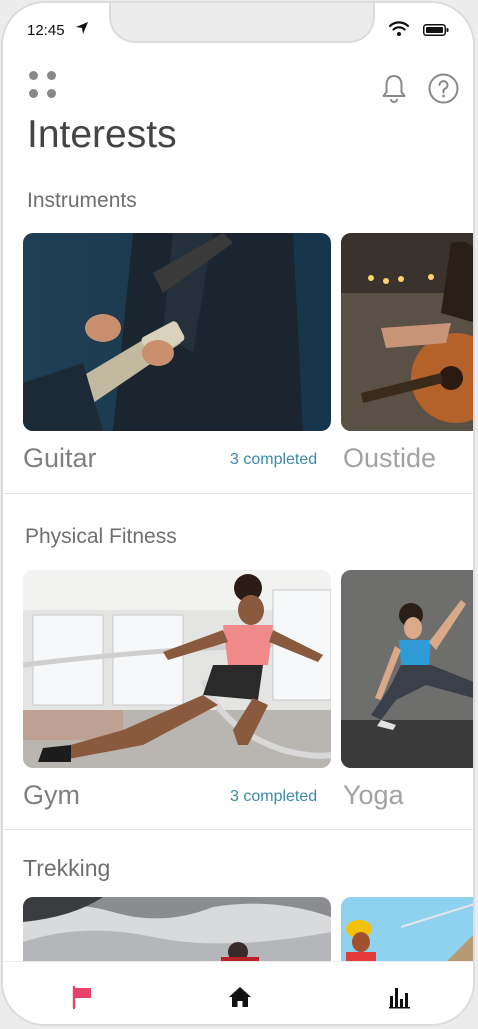  I want to click on gym-completed-count: 3 completed, so click(274, 796).